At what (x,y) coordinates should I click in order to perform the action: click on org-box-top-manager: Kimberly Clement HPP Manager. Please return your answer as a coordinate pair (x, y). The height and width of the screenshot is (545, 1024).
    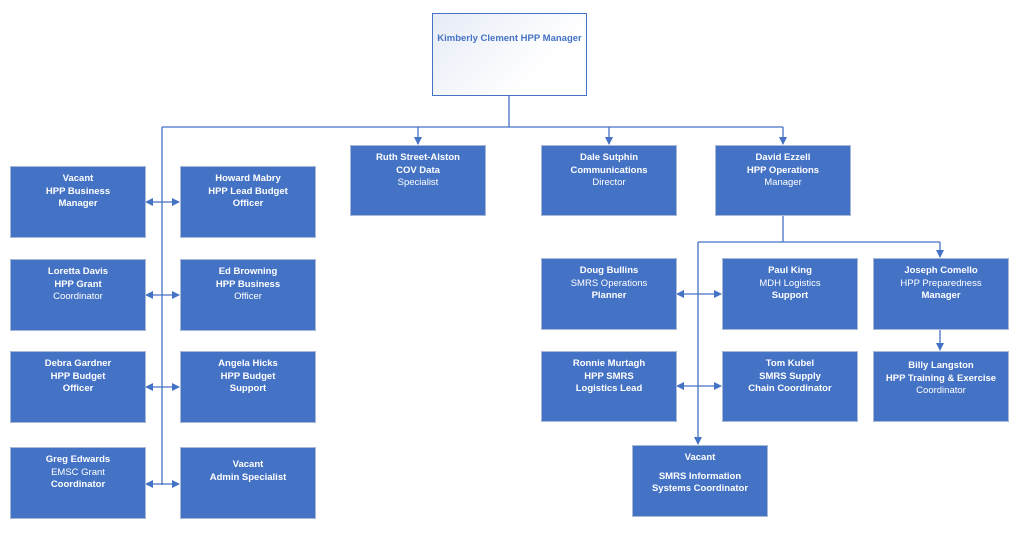
    Looking at the image, I should click on (509, 54).